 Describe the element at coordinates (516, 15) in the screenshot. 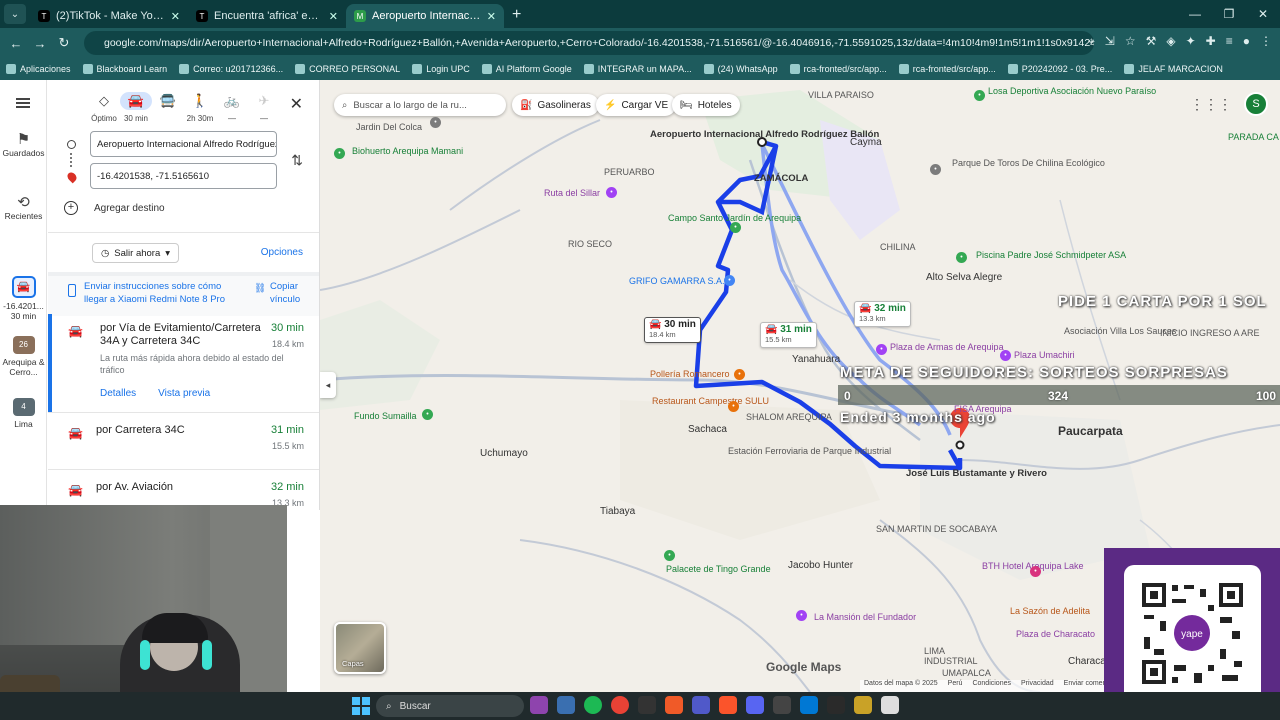

I see `new-tab-button: +` at that location.